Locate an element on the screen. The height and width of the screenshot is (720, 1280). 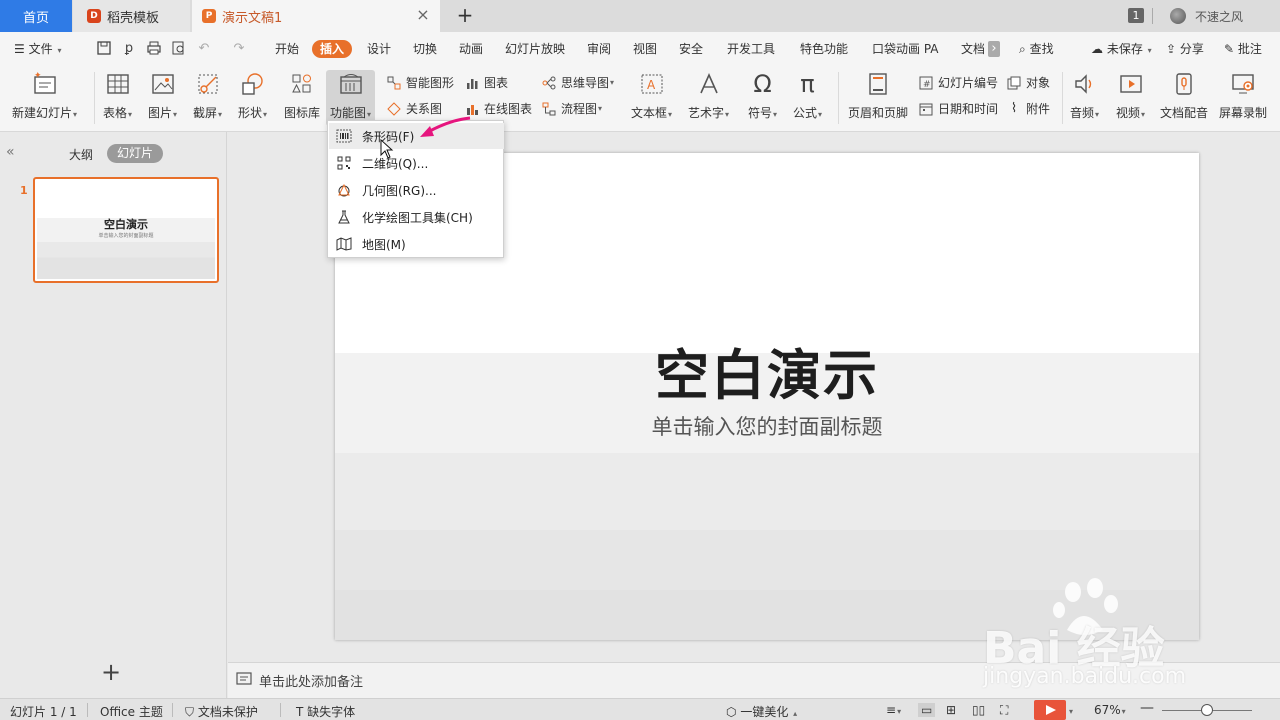
print-preview-icon is located at coordinates (179, 49).